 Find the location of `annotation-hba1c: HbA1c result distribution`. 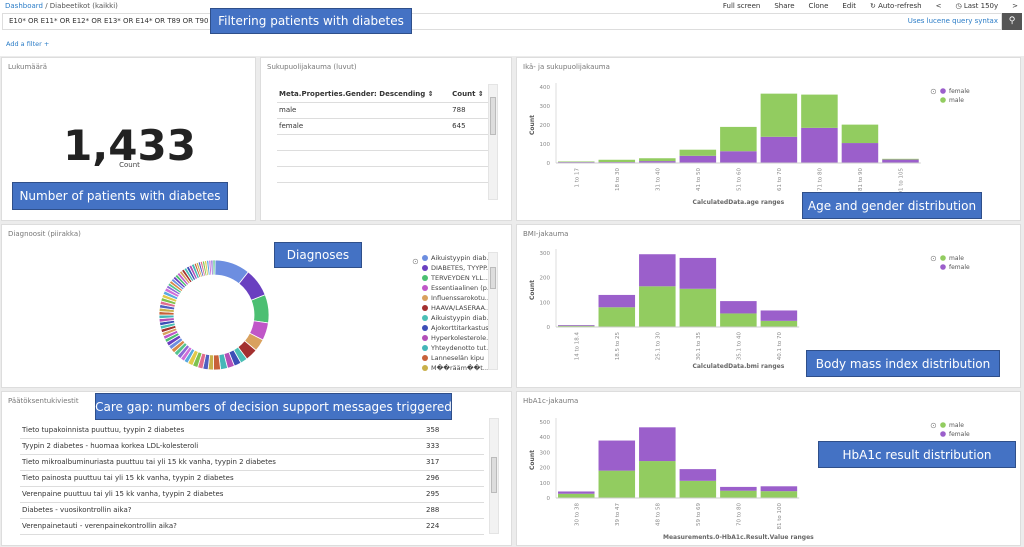

annotation-hba1c: HbA1c result distribution is located at coordinates (917, 454).